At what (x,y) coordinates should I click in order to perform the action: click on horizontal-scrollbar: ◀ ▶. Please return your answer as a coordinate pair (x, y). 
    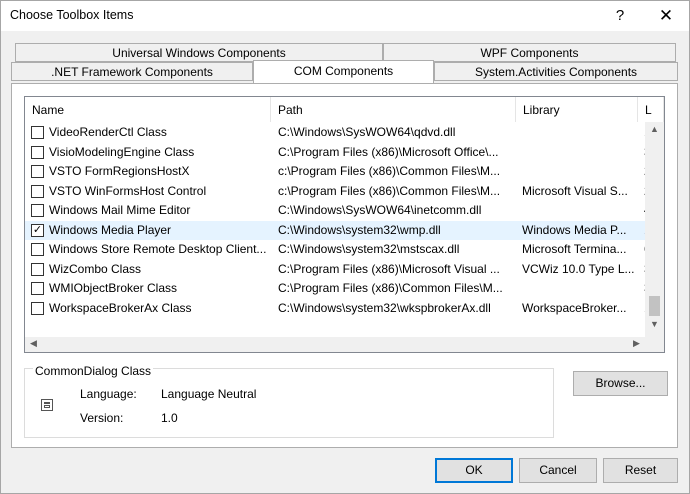
    Looking at the image, I should click on (335, 344).